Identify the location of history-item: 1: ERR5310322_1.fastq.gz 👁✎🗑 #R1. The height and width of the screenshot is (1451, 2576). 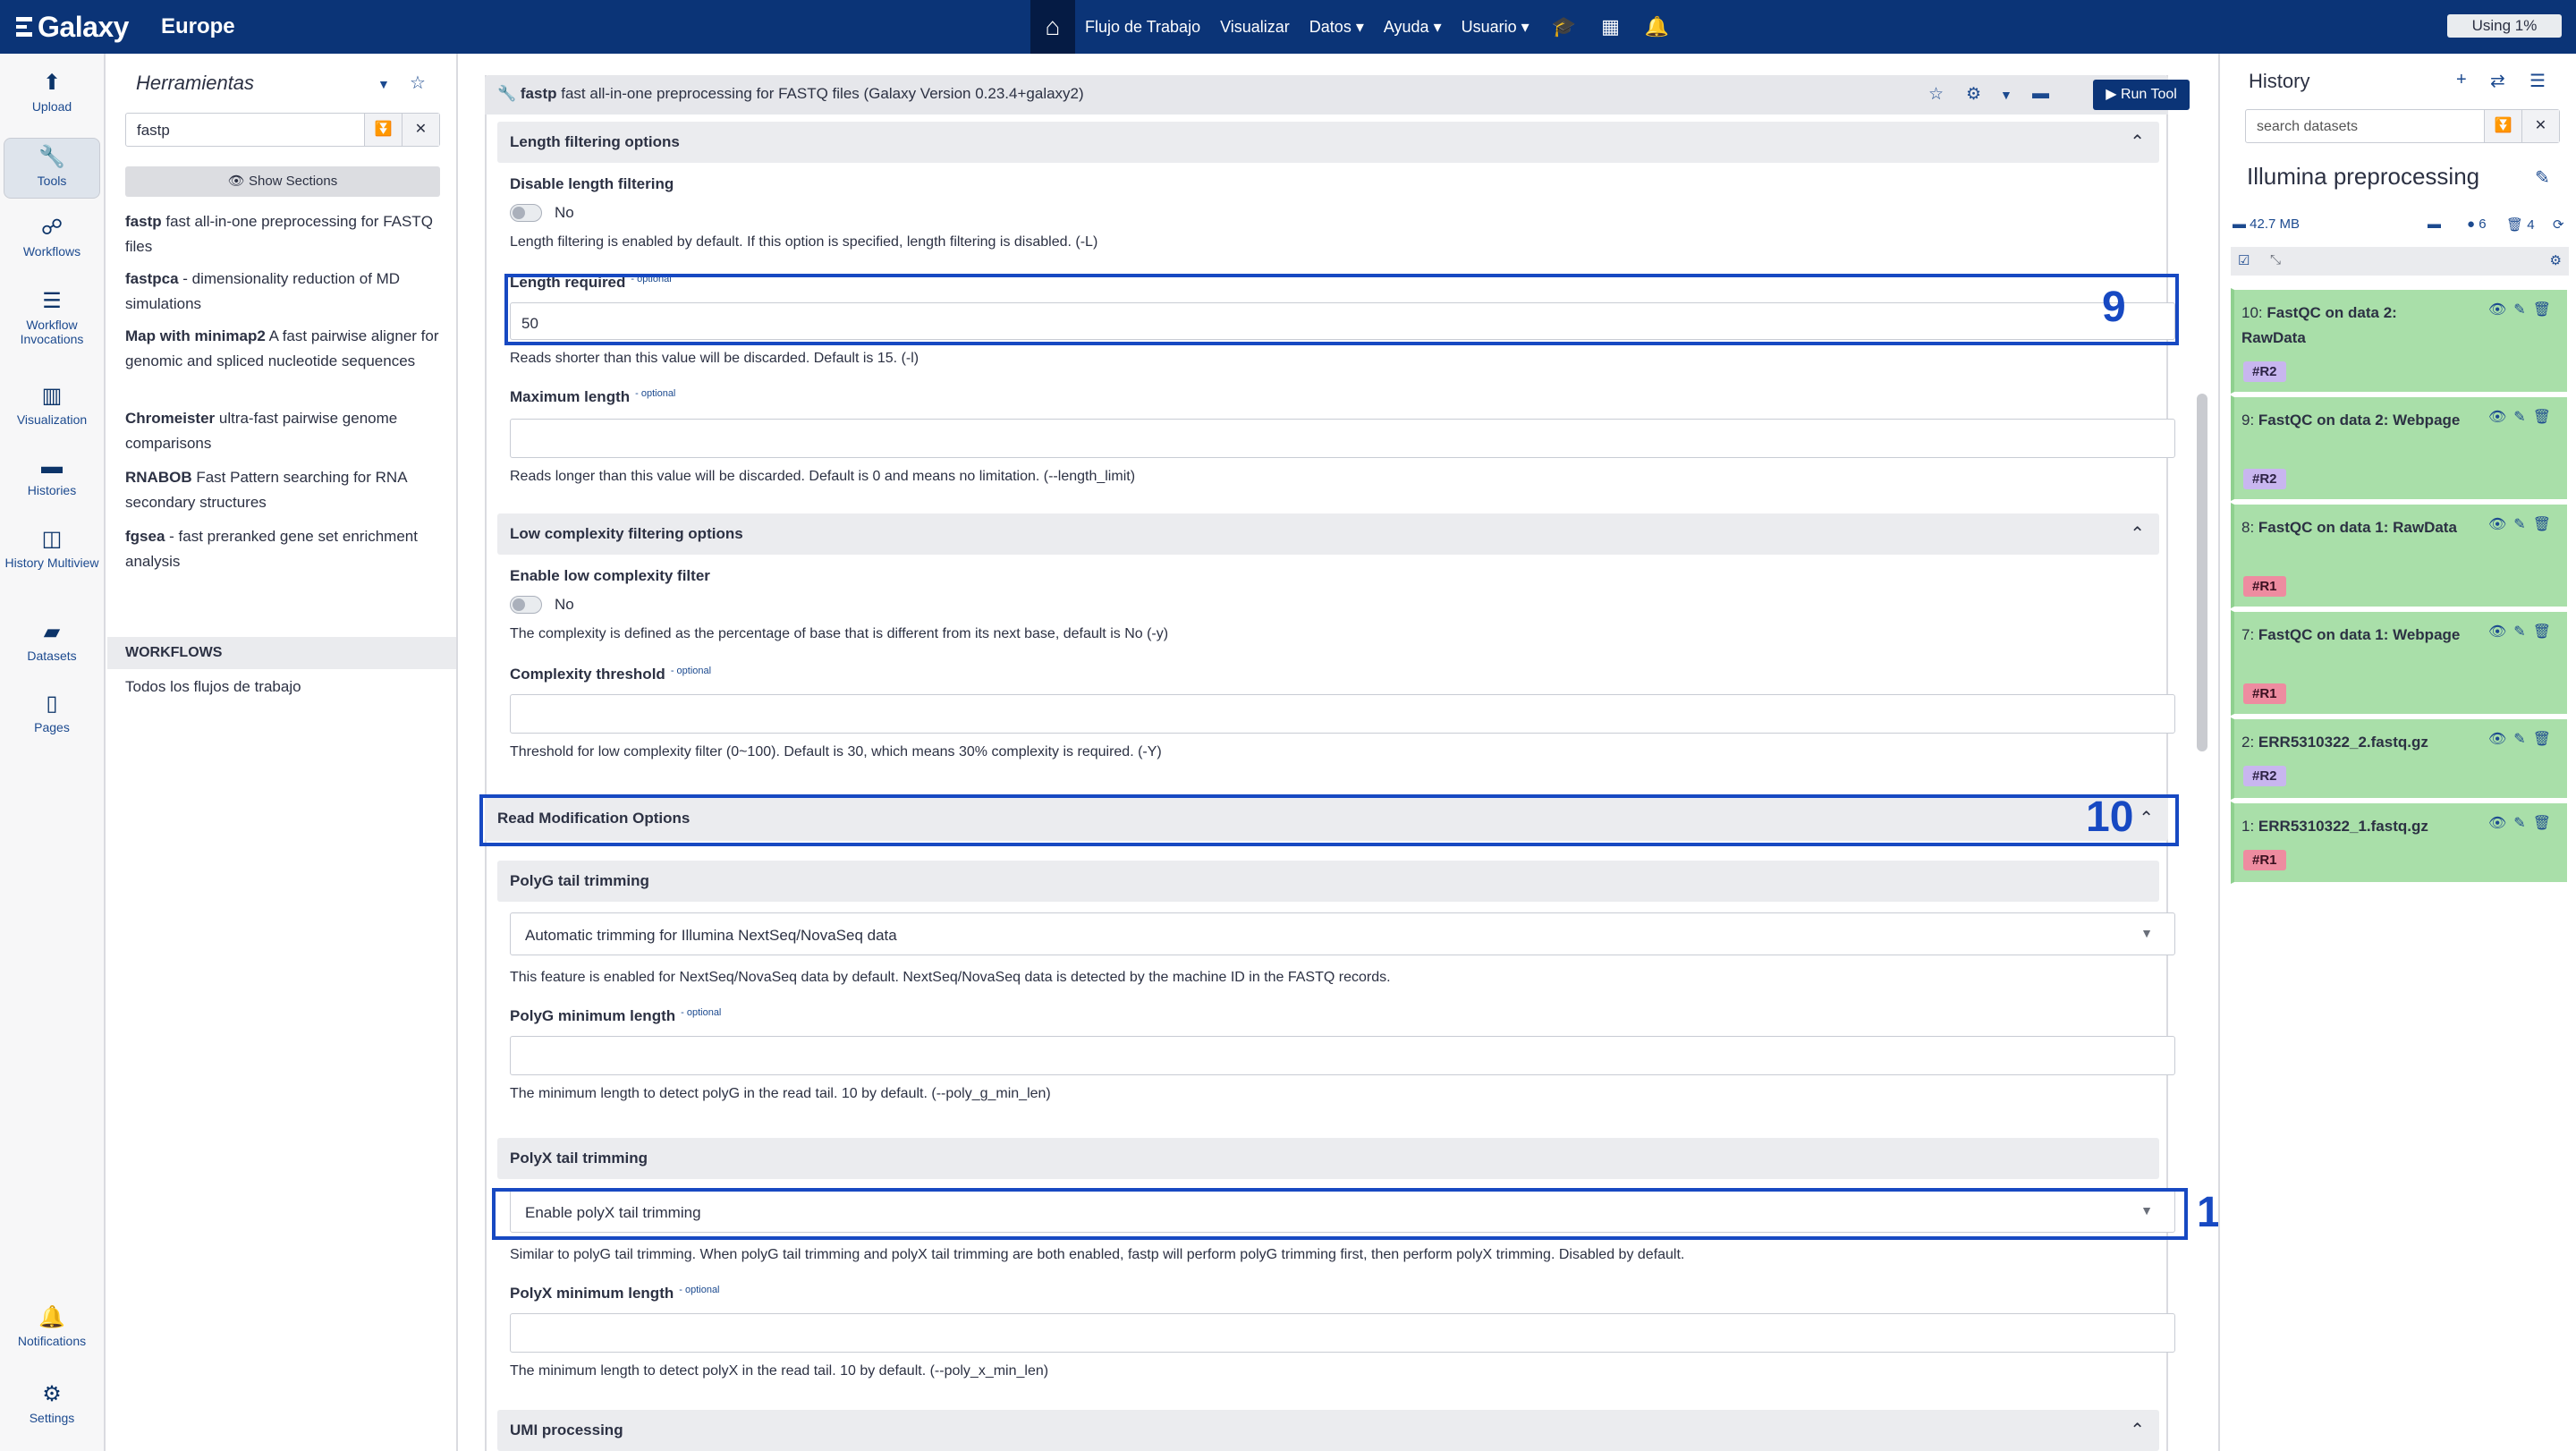
(2400, 843).